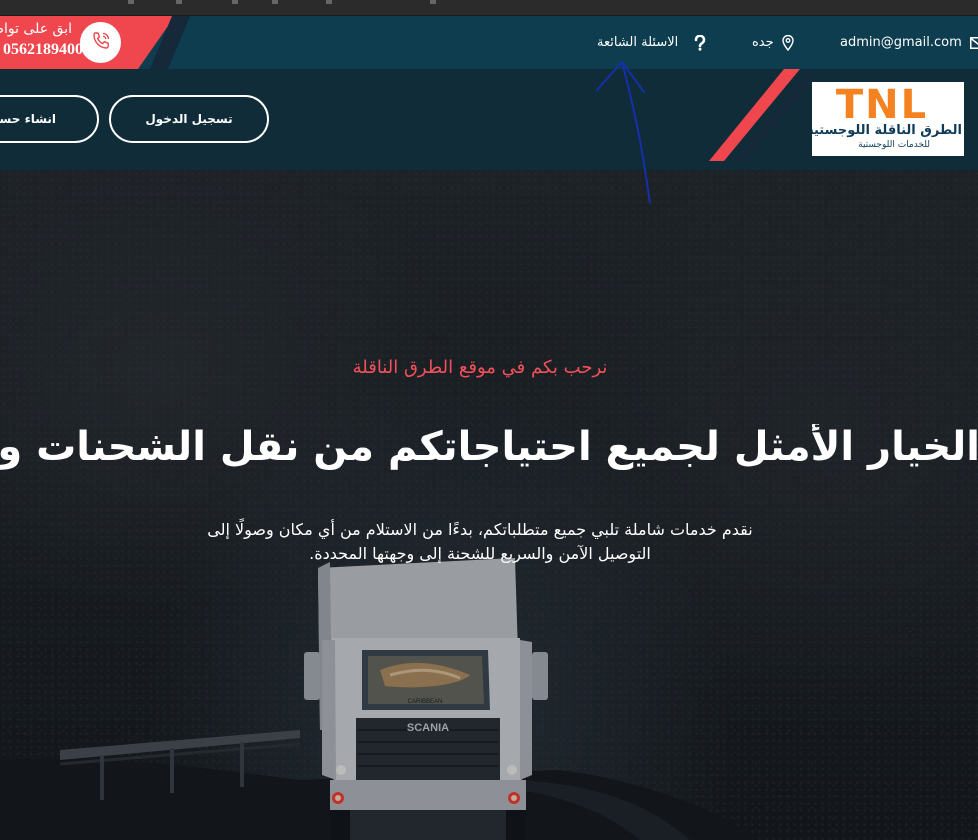 This screenshot has height=840, width=978. I want to click on question-mark-icon, so click(700, 42).